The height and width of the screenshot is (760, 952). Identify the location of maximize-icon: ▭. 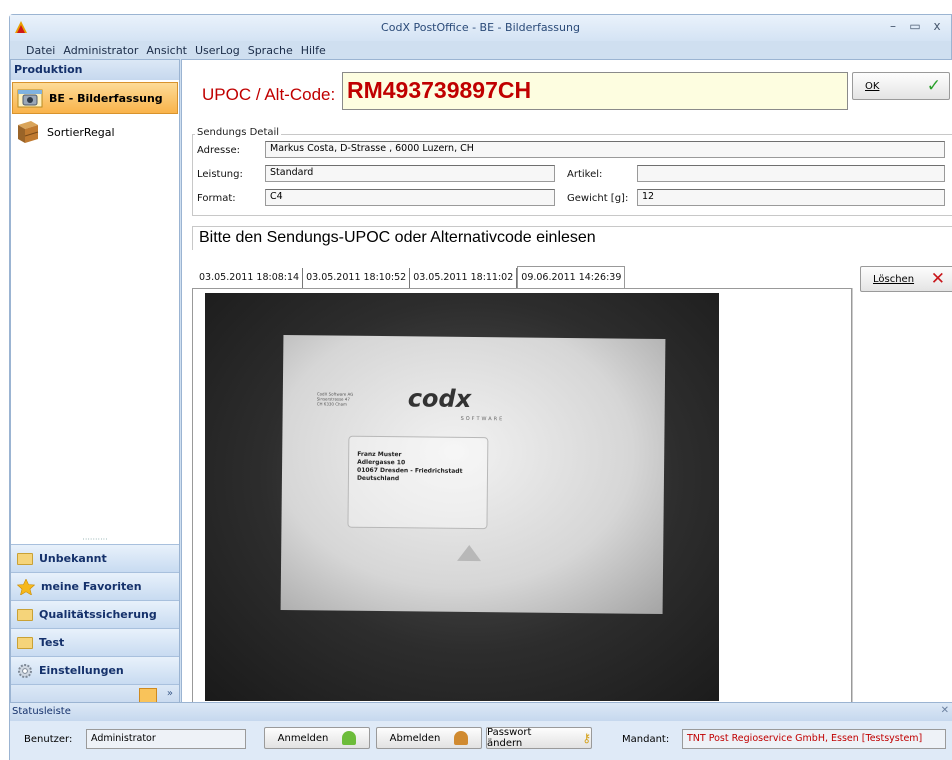
(915, 26).